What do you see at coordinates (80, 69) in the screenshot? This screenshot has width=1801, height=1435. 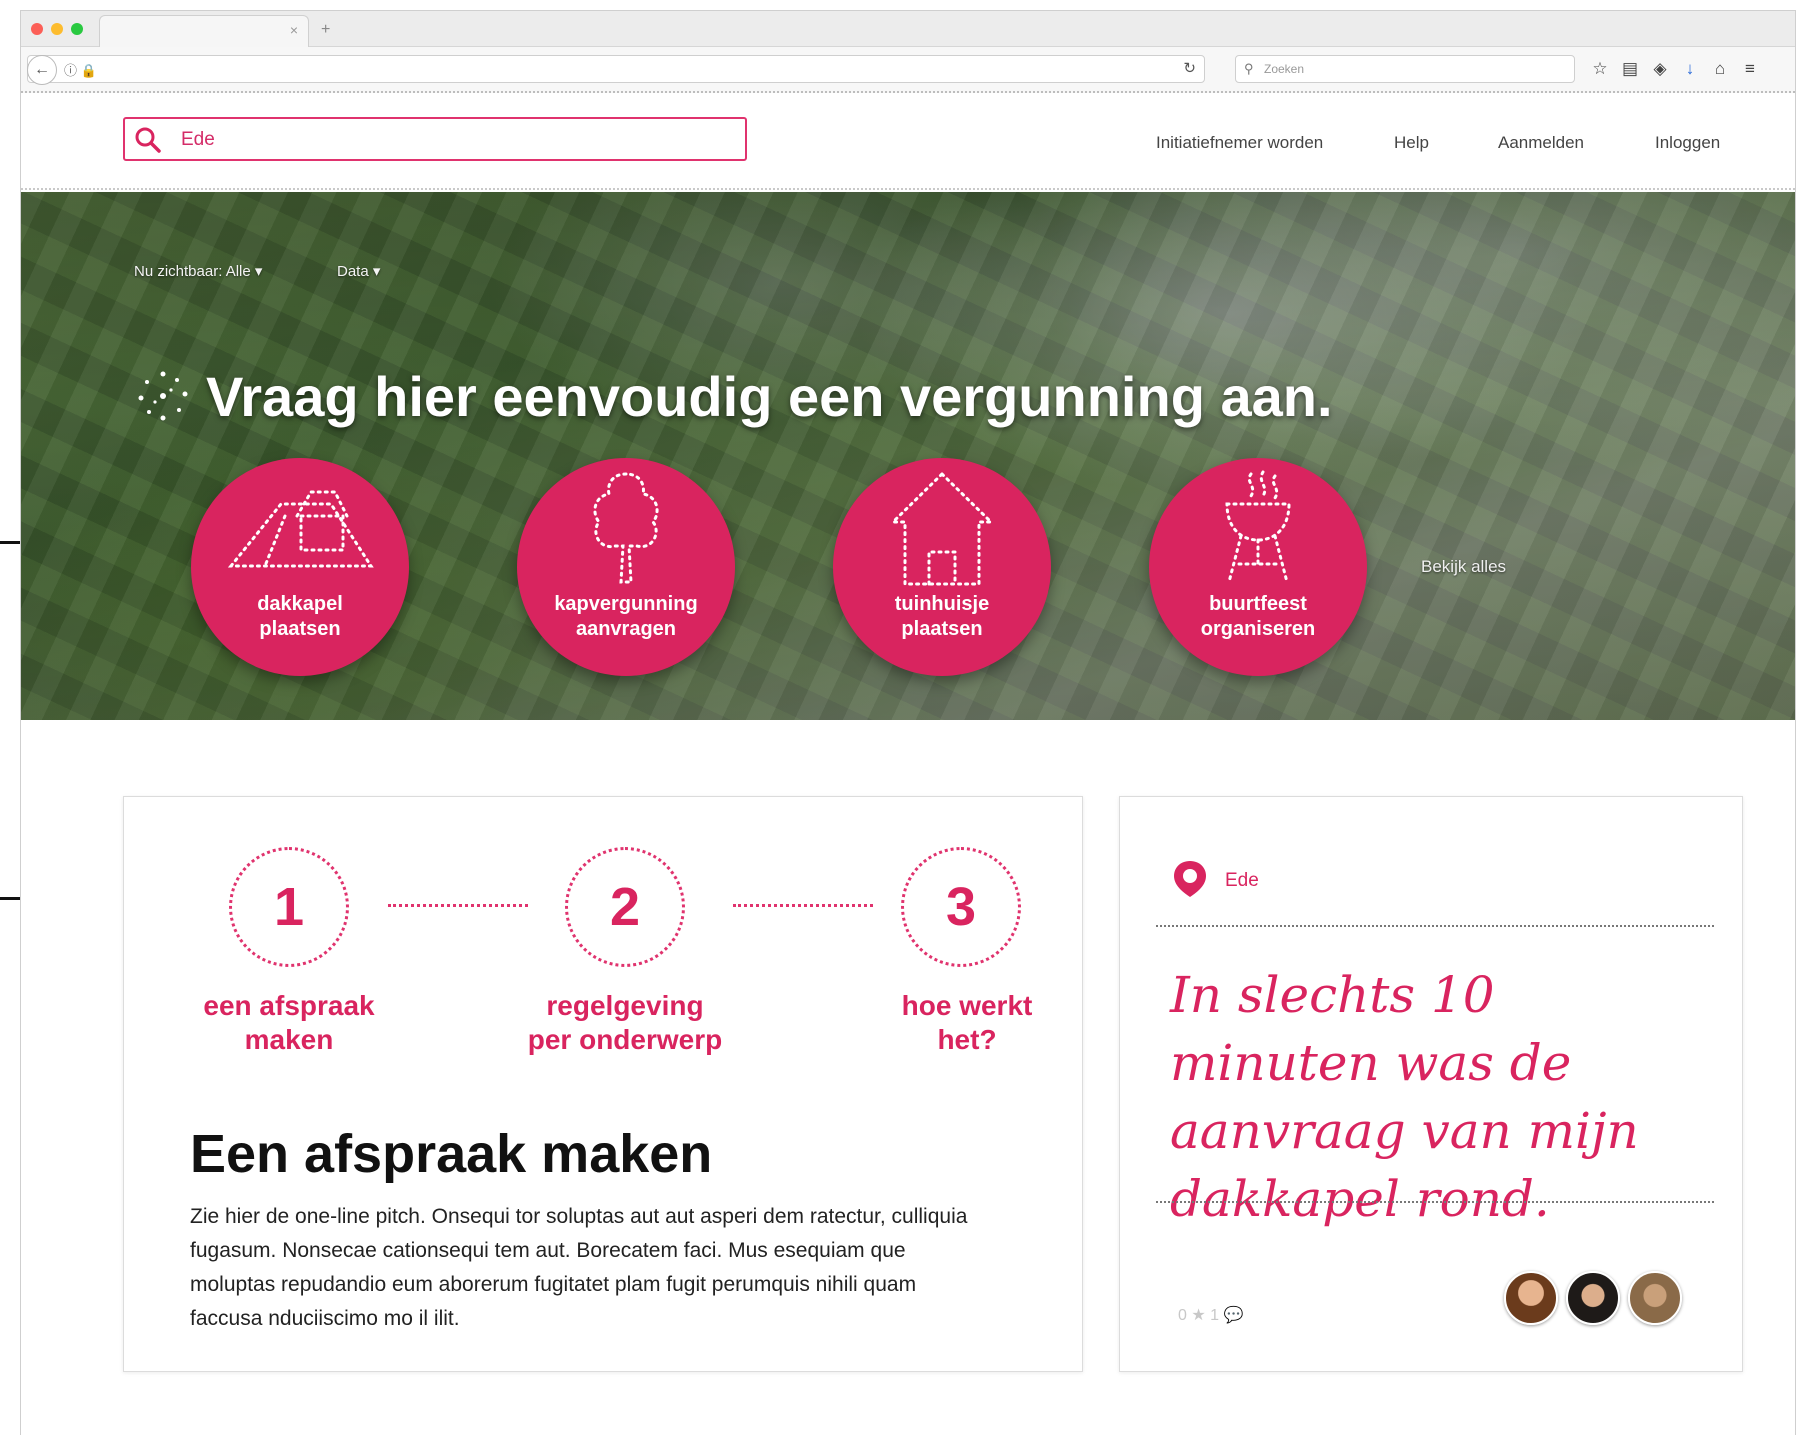 I see `site-info-icon: ⓘ 🔒` at bounding box center [80, 69].